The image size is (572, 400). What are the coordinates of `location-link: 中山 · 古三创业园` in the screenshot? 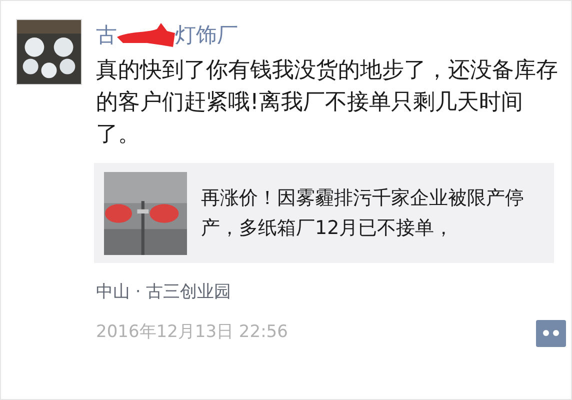 It's located at (164, 293).